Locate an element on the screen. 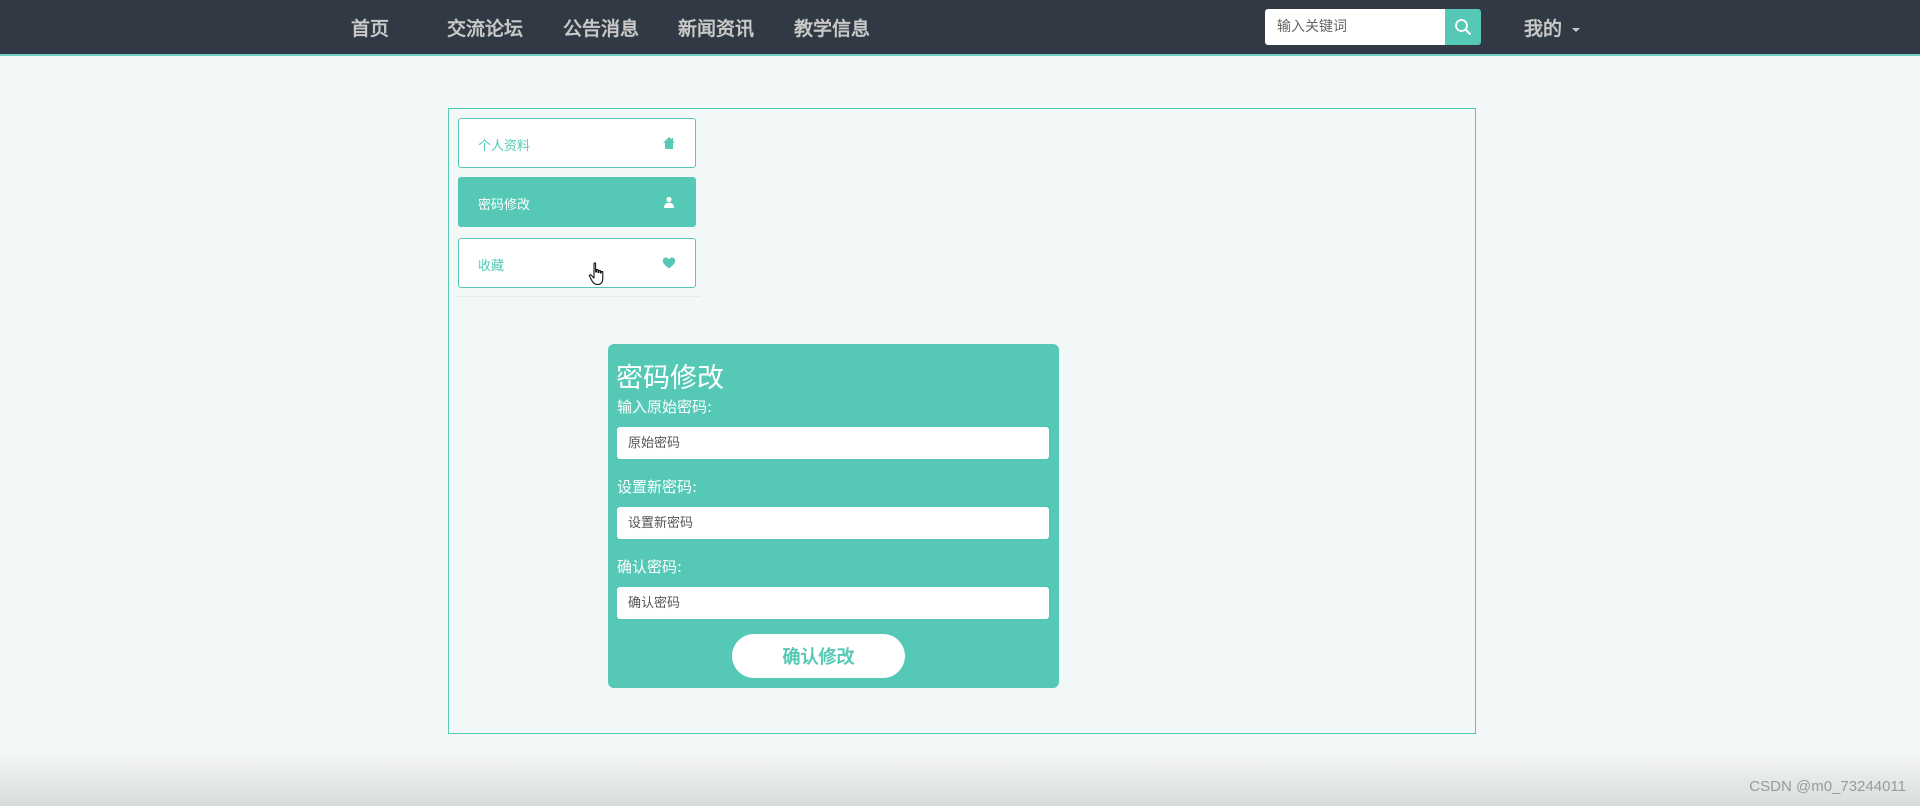  sidebar-divider is located at coordinates (578, 296).